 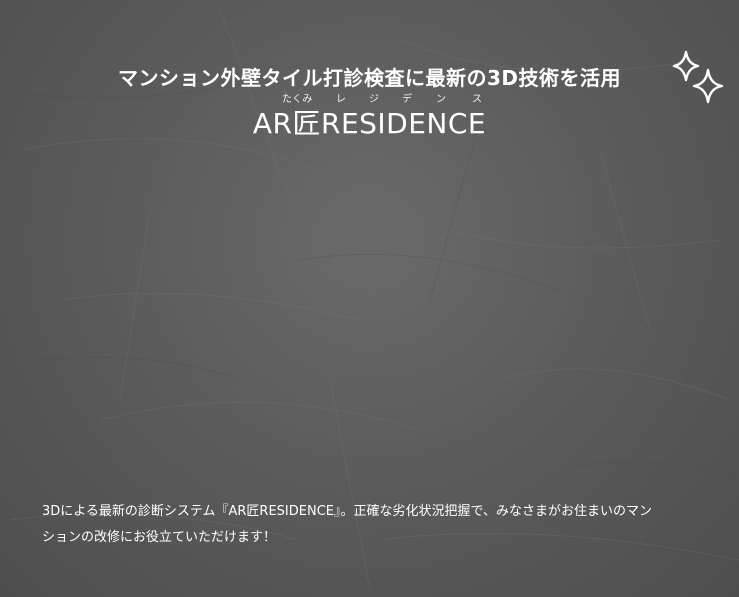 I want to click on brand-title: AR匠RESIDENCE, so click(x=369, y=123).